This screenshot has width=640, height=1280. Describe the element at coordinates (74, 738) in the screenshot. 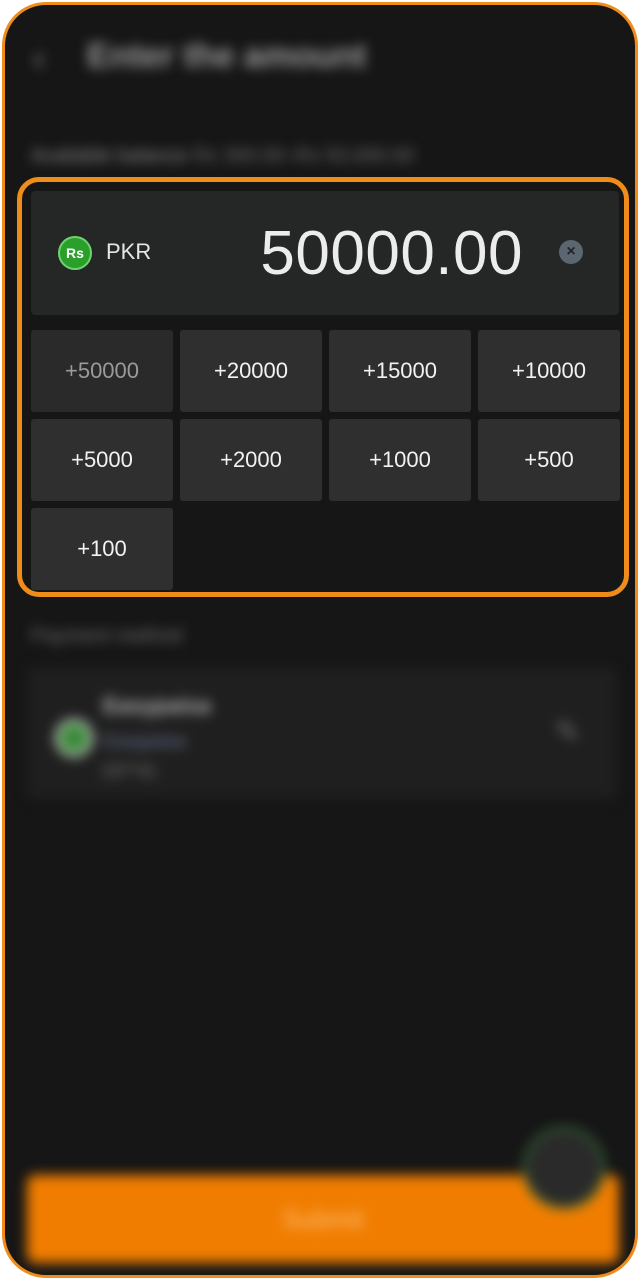

I see `payment-provider-icon` at that location.